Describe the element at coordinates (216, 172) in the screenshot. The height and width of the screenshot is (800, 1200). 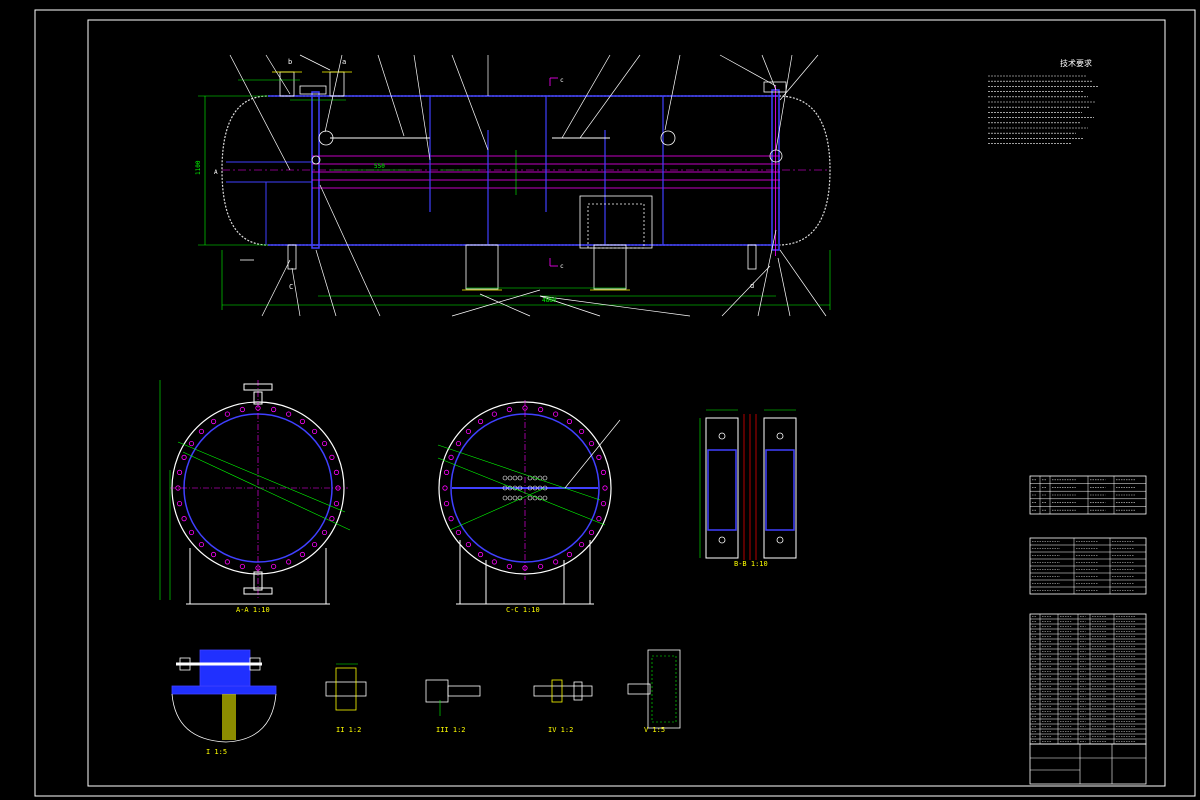
I see `section-letter-A: A` at that location.